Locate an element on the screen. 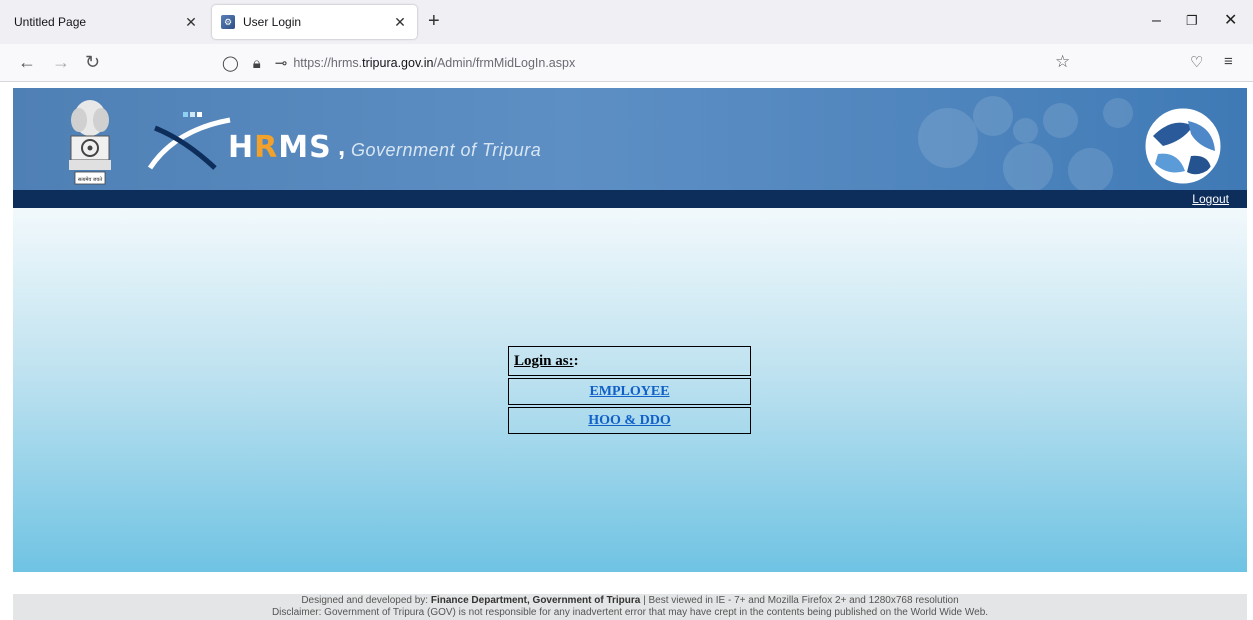 This screenshot has width=1253, height=620. login-as-panel: Login as: : EMPLOYEE HOO & DDO is located at coordinates (629, 391).